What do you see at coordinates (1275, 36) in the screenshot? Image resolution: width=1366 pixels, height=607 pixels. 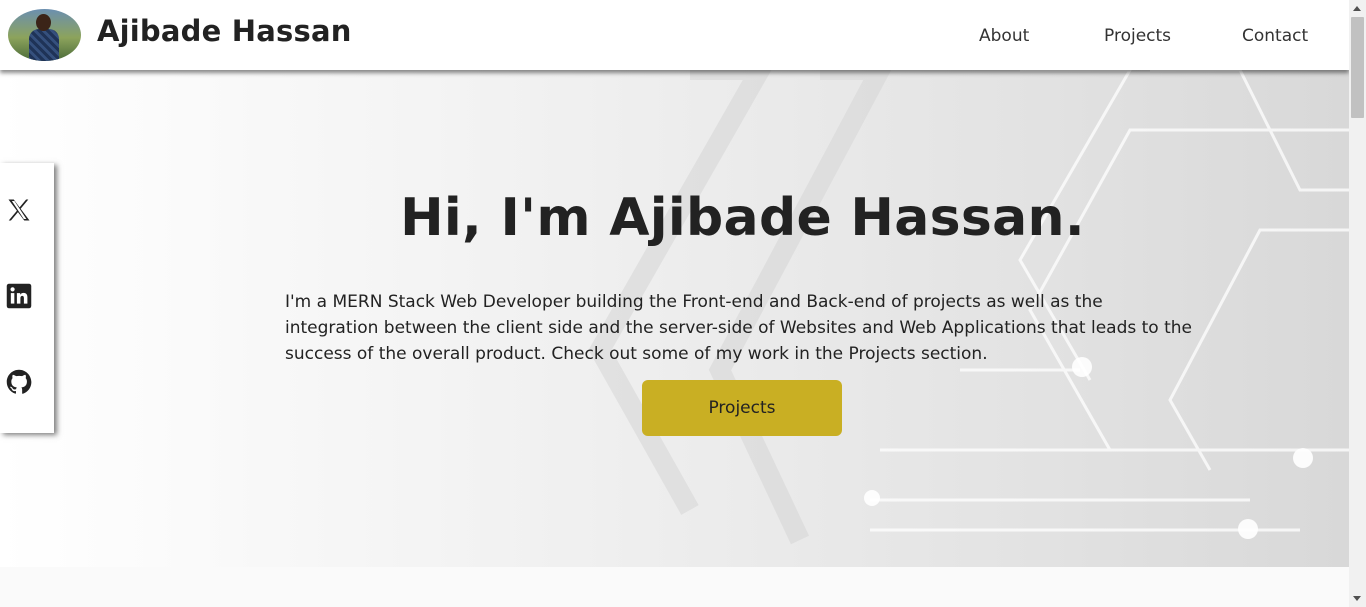 I see `nav-contact-link: Contact` at bounding box center [1275, 36].